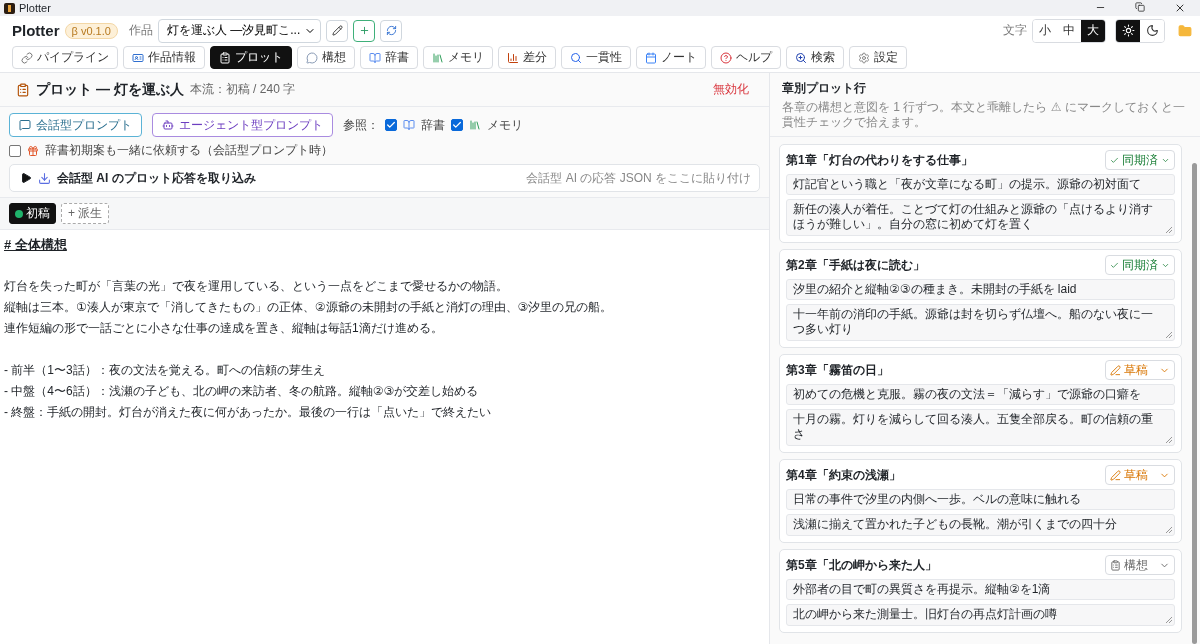  What do you see at coordinates (75, 125) in the screenshot?
I see `prompt-button: 会話型プロンプト` at bounding box center [75, 125].